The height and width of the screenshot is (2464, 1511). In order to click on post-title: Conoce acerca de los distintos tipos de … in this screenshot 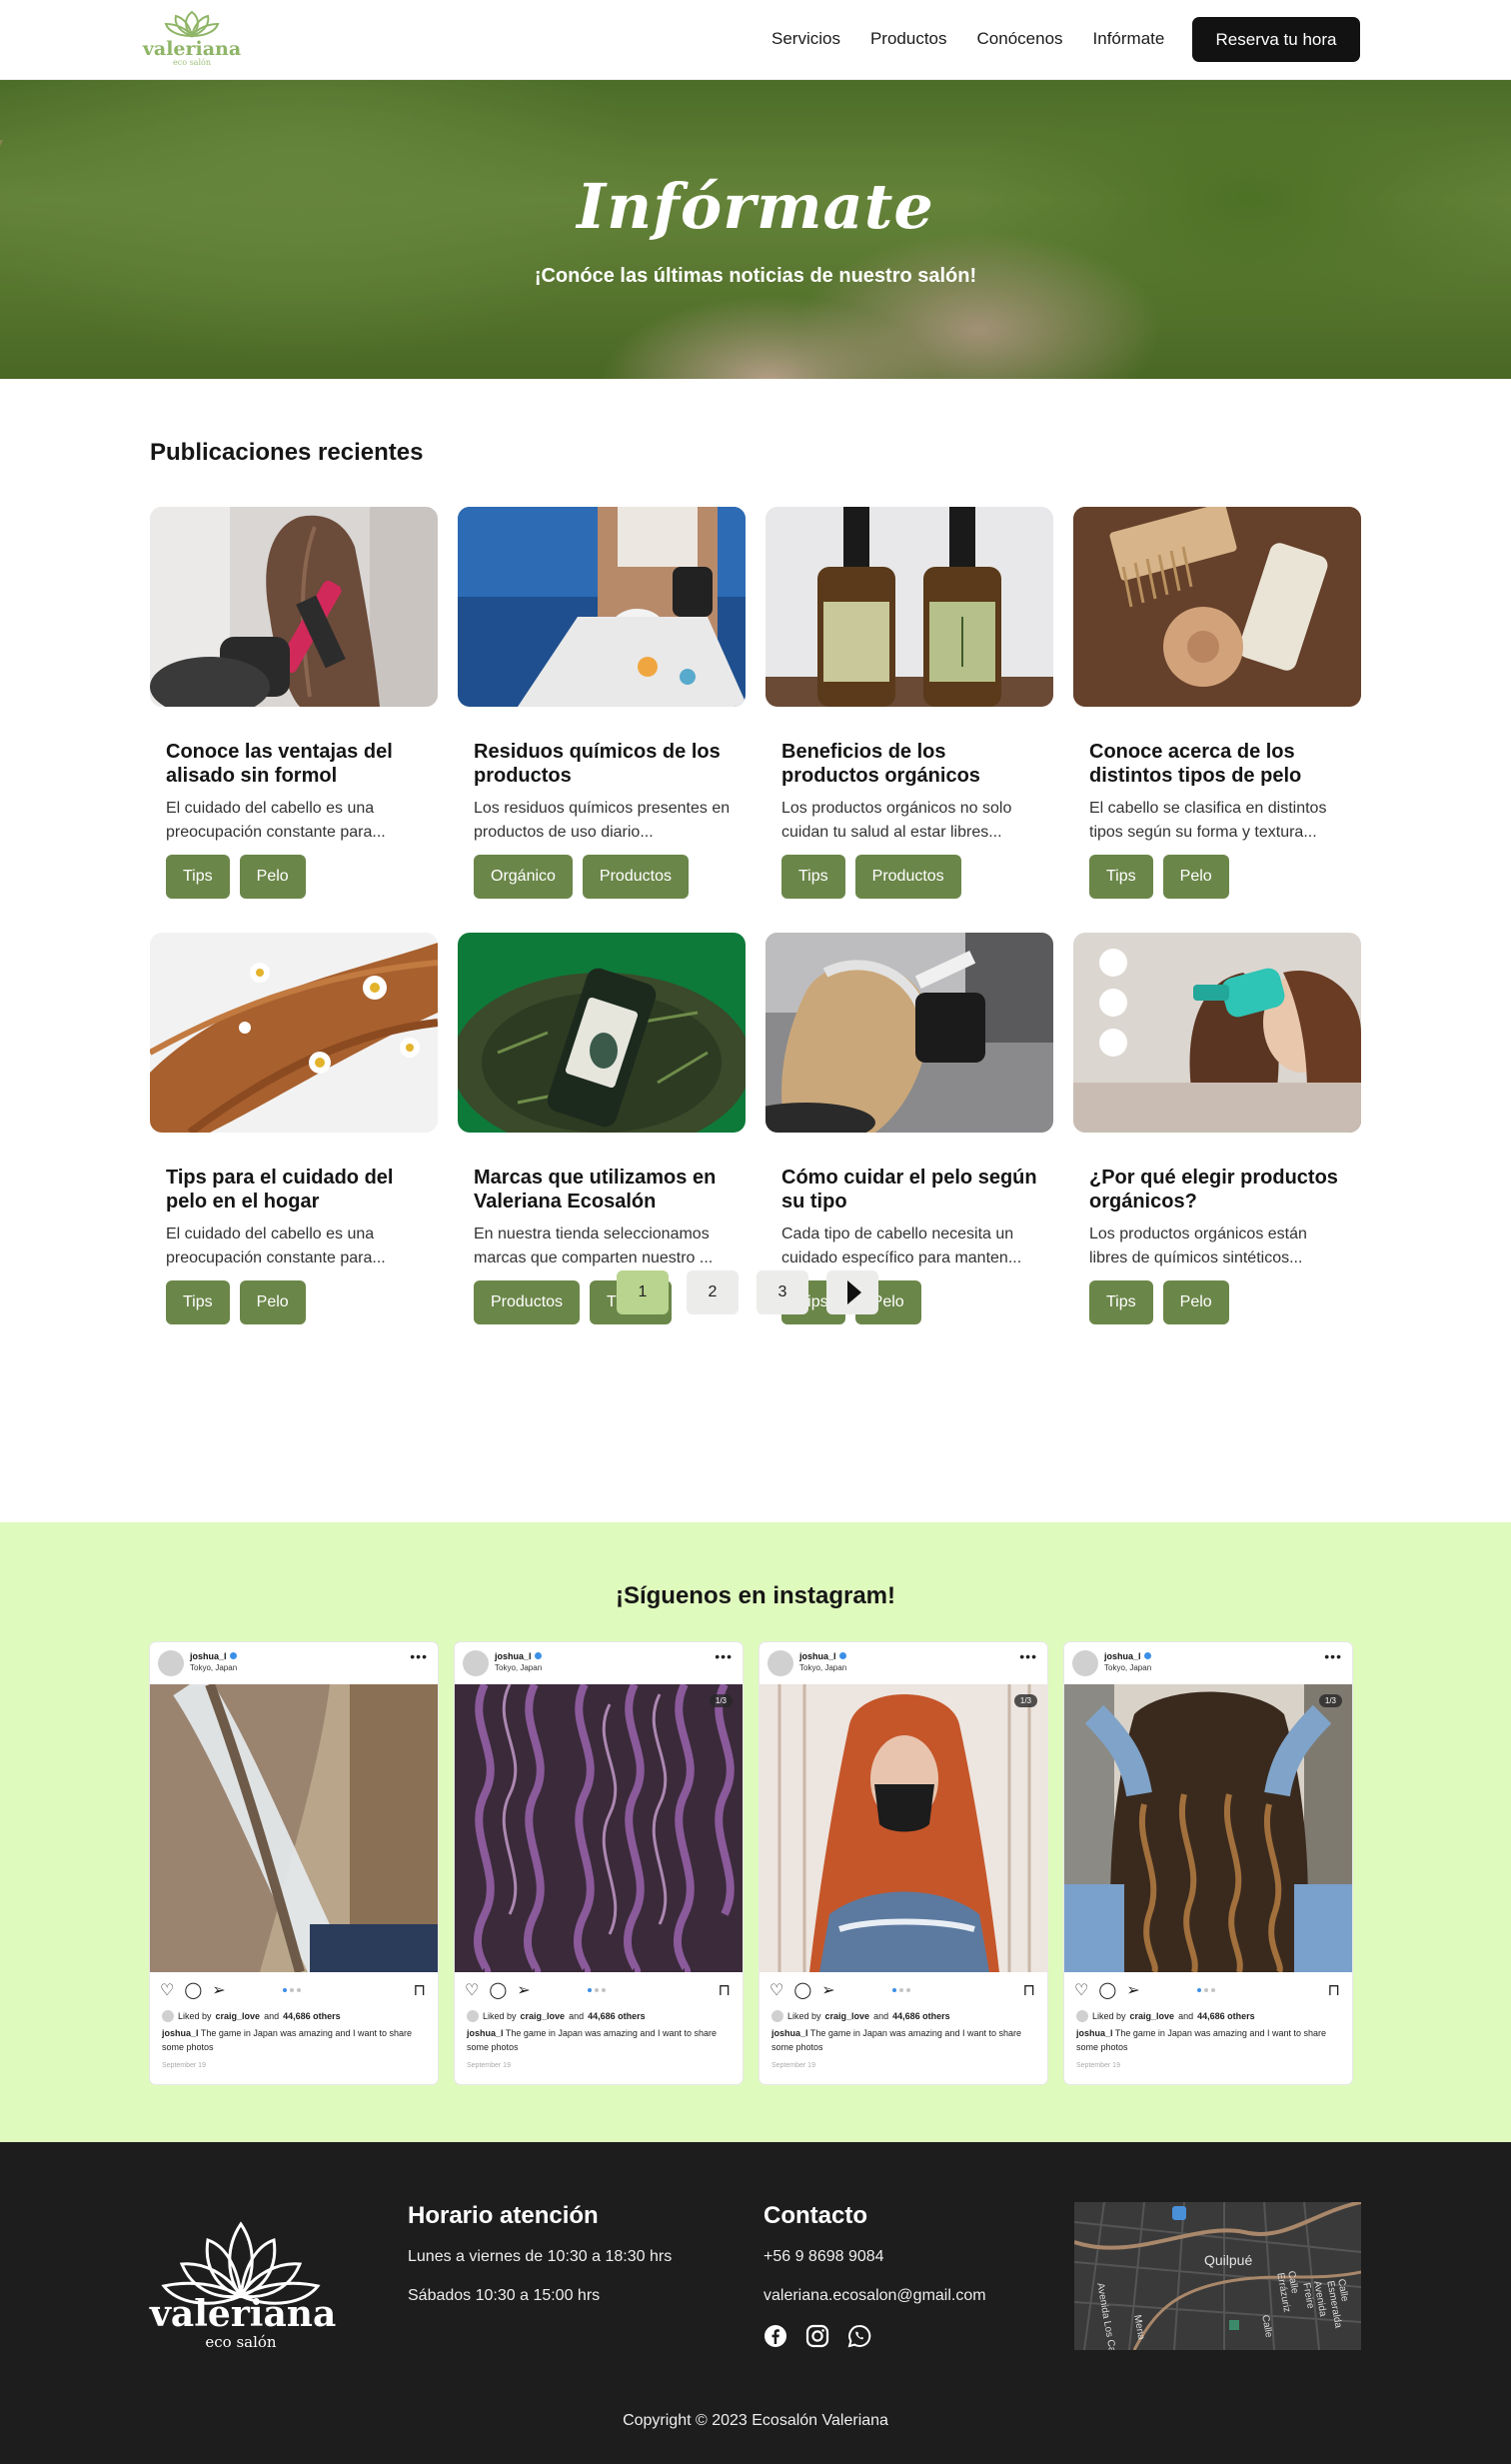, I will do `click(1219, 764)`.